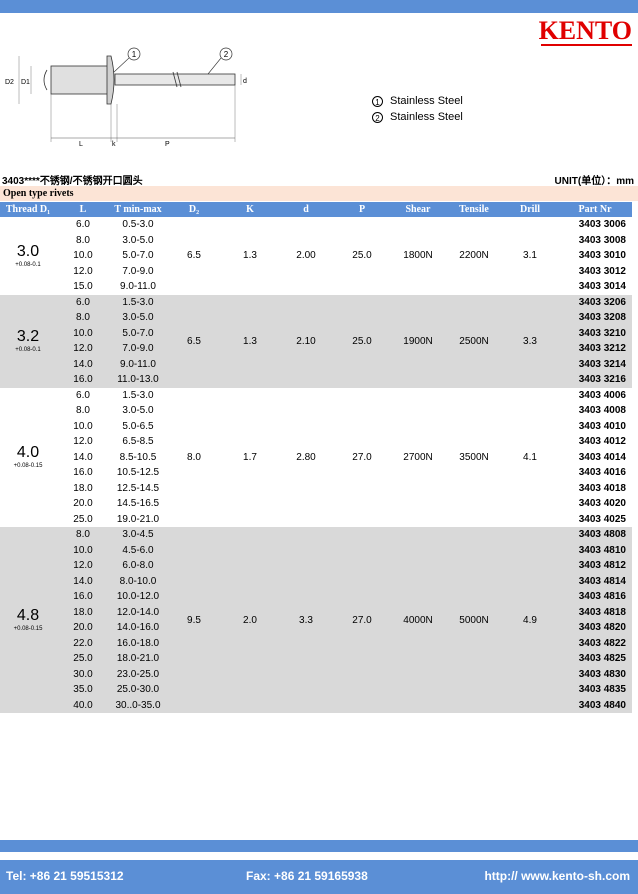  I want to click on part-number-cell: 3403 3008, so click(602, 240).